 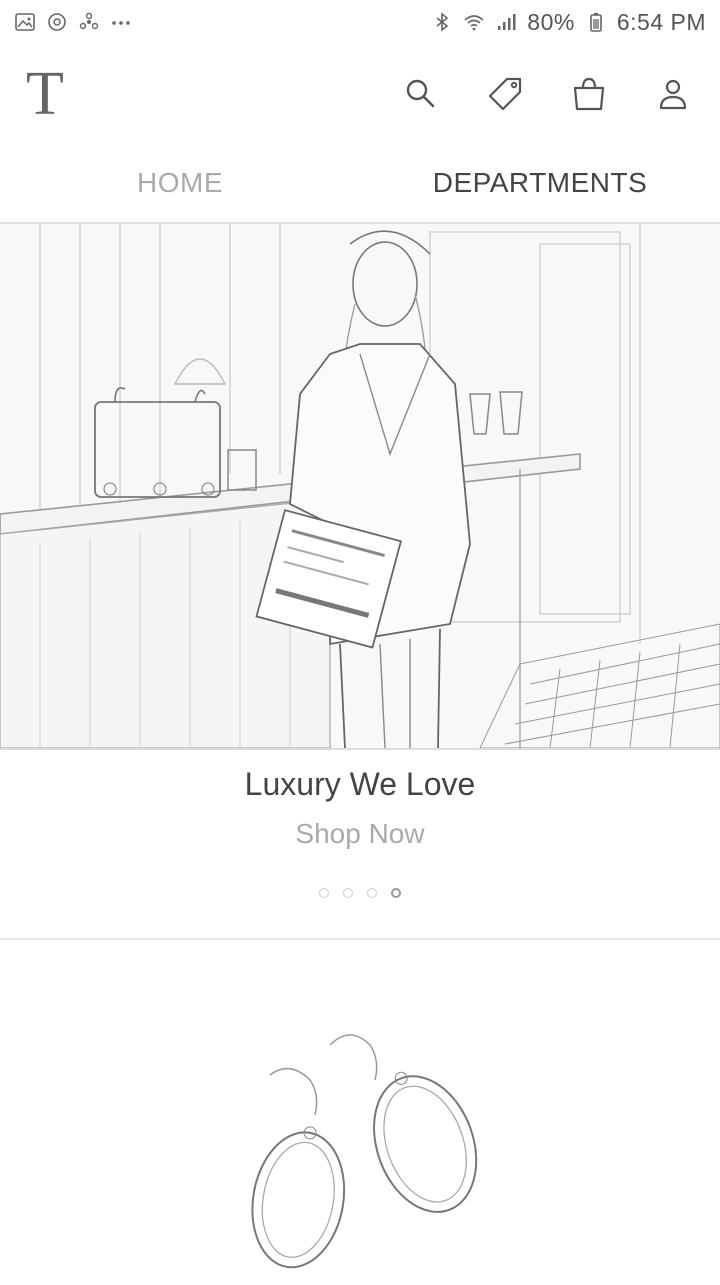 I want to click on header-icons, so click(x=547, y=94).